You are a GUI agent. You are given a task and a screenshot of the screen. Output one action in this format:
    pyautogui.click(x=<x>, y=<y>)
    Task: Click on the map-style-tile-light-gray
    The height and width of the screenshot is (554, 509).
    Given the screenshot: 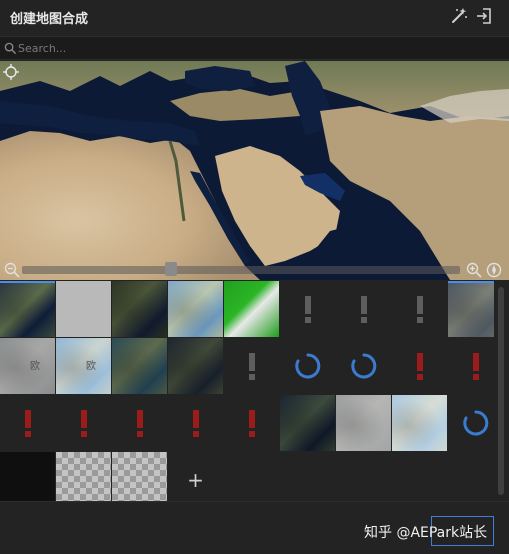 What is the action you would take?
    pyautogui.click(x=363, y=423)
    